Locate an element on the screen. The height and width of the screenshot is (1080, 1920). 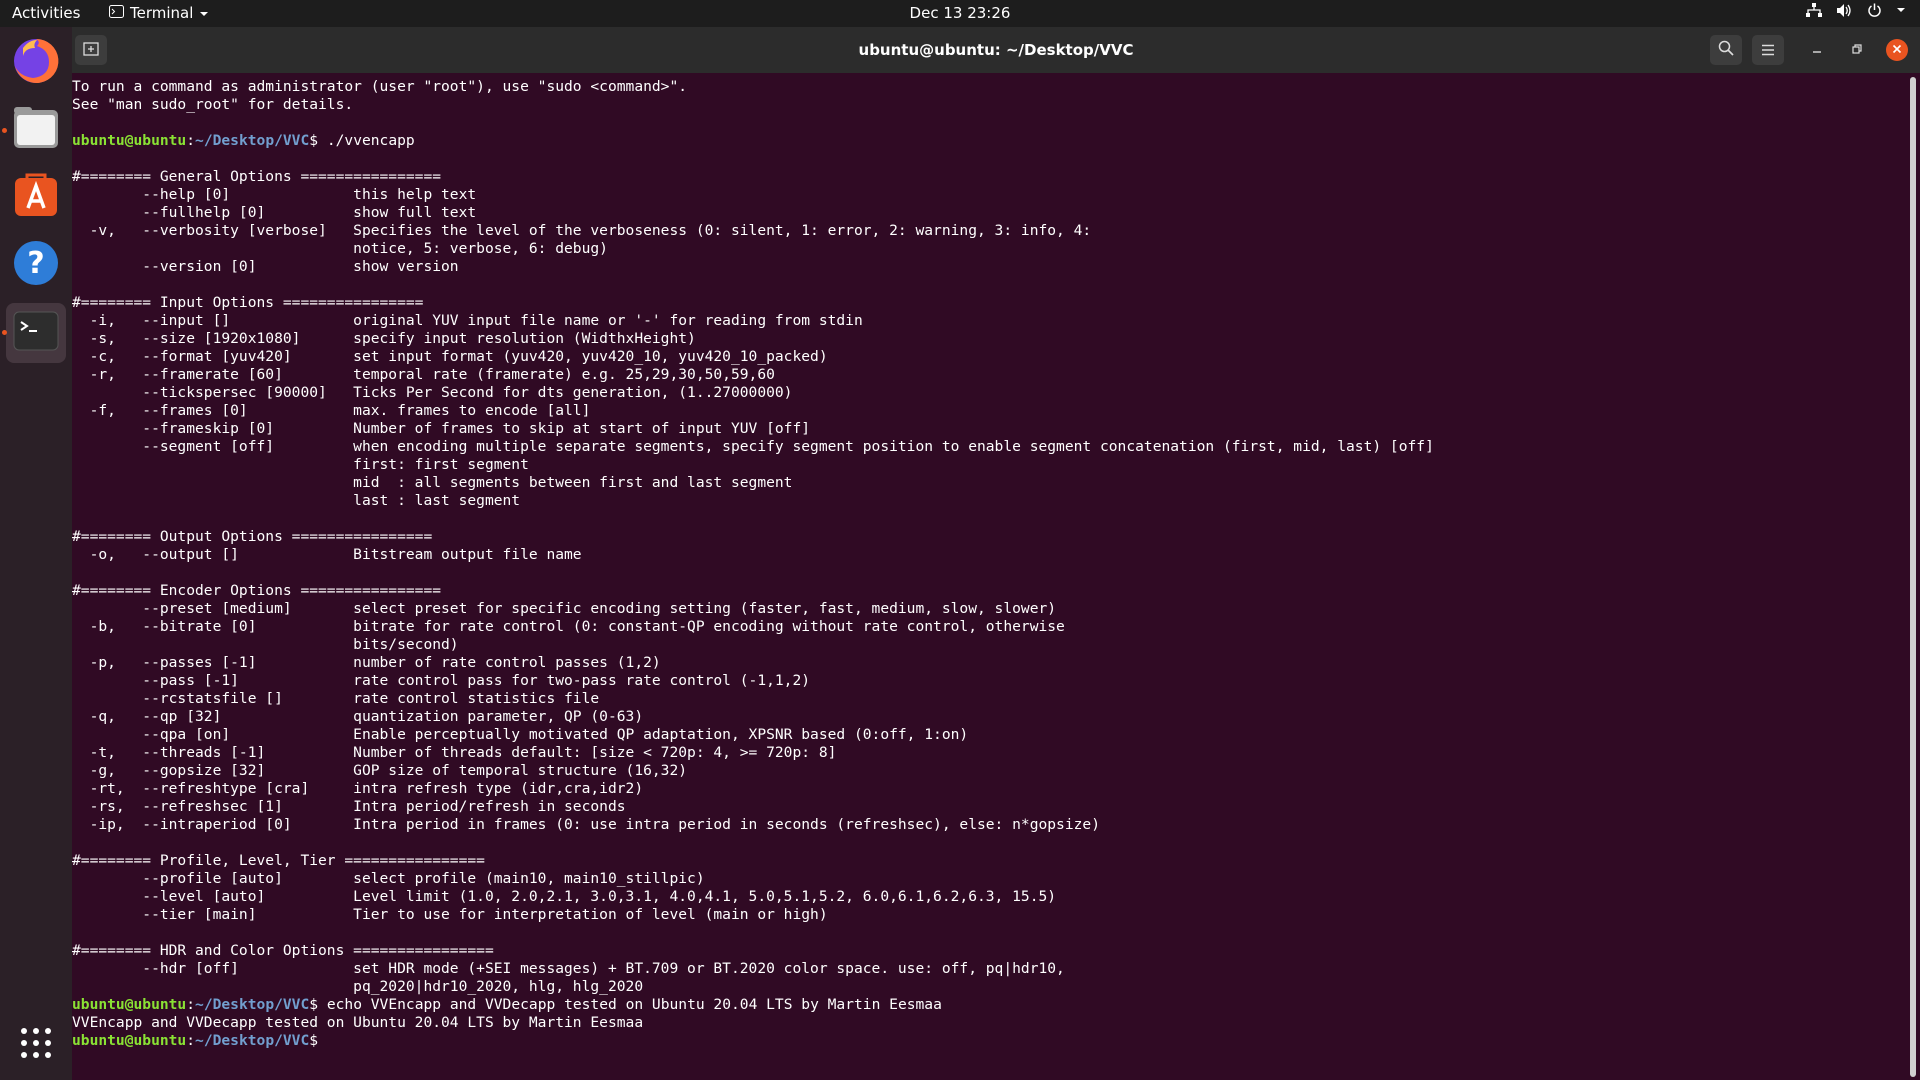
maximize-button is located at coordinates (1857, 50).